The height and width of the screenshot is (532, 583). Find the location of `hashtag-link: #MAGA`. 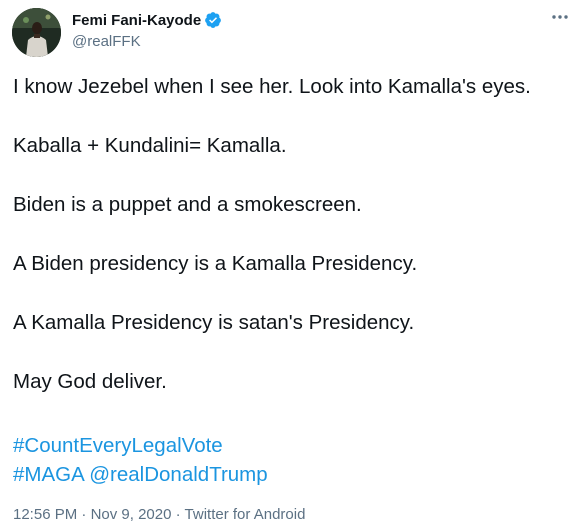

hashtag-link: #MAGA is located at coordinates (49, 474).